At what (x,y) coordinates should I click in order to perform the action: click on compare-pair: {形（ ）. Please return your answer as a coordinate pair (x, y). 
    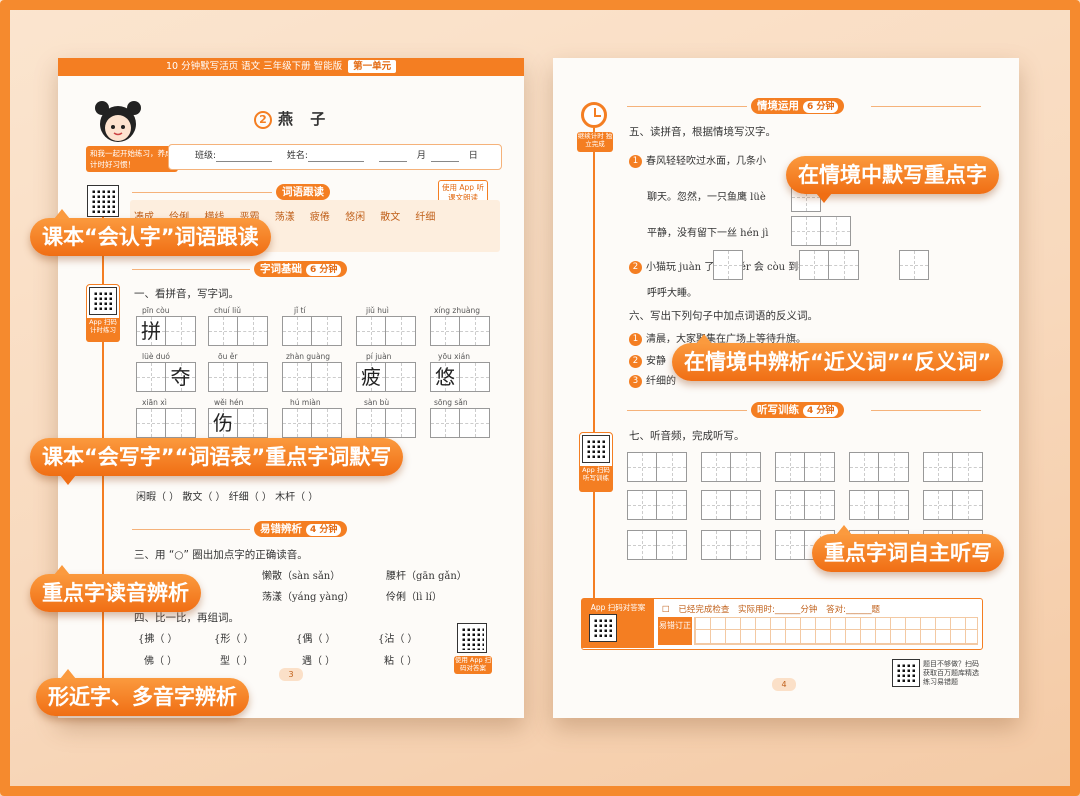
    Looking at the image, I should click on (234, 639).